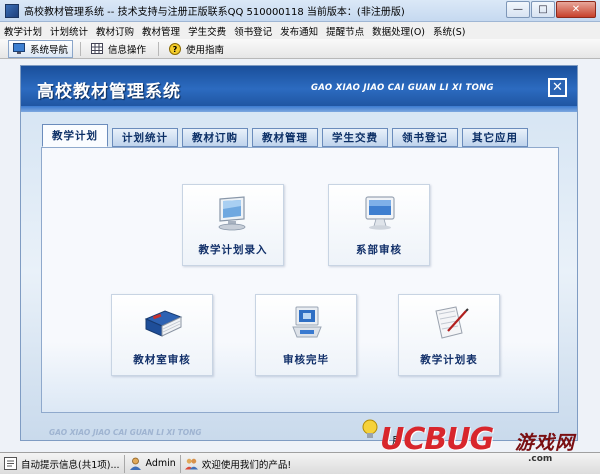 This screenshot has height=474, width=600. What do you see at coordinates (69, 31) in the screenshot?
I see `menu-plan-statistics: 计划统计` at bounding box center [69, 31].